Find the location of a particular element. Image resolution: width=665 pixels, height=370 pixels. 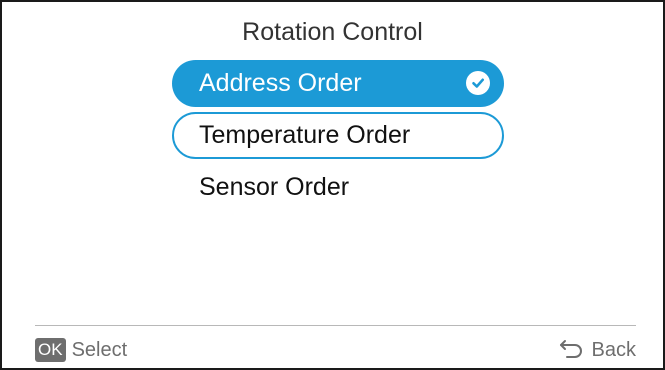

checkmark-icon is located at coordinates (478, 83).